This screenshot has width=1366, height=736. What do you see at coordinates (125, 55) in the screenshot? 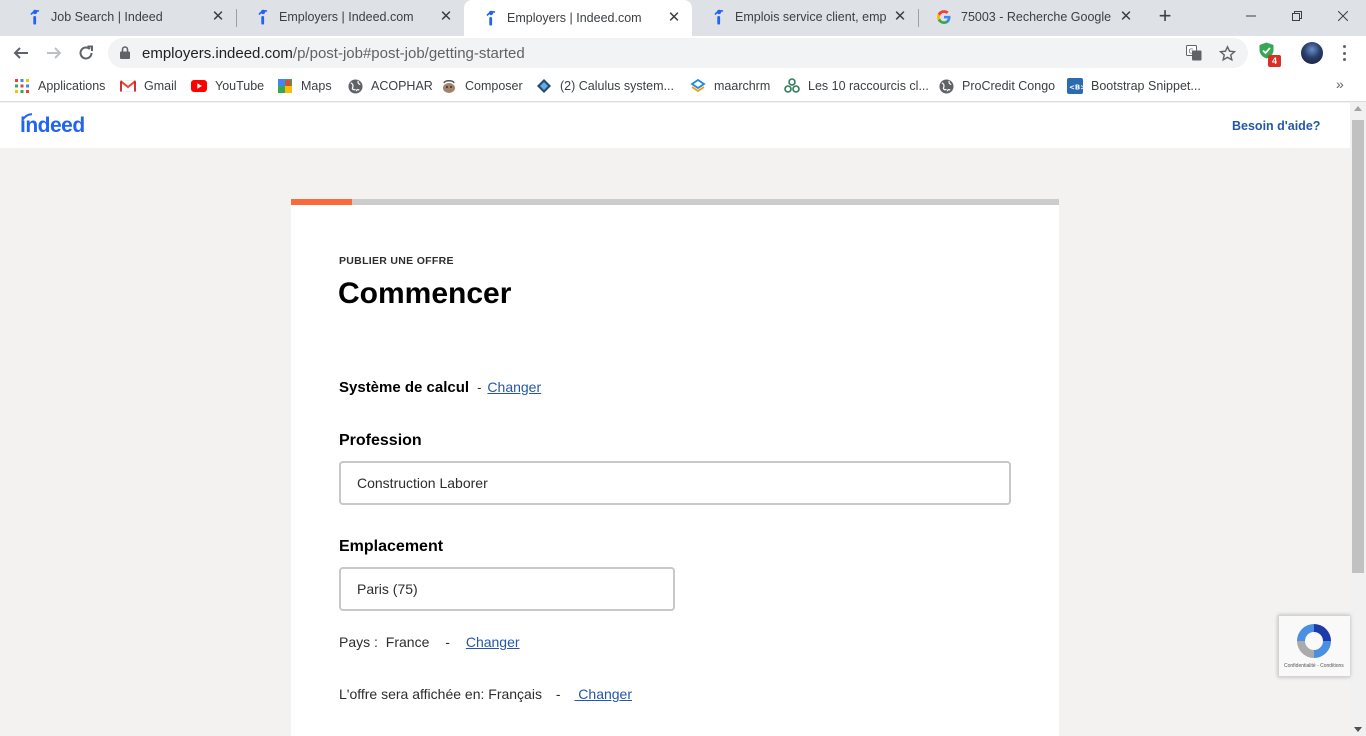
I see `lock-icon` at bounding box center [125, 55].